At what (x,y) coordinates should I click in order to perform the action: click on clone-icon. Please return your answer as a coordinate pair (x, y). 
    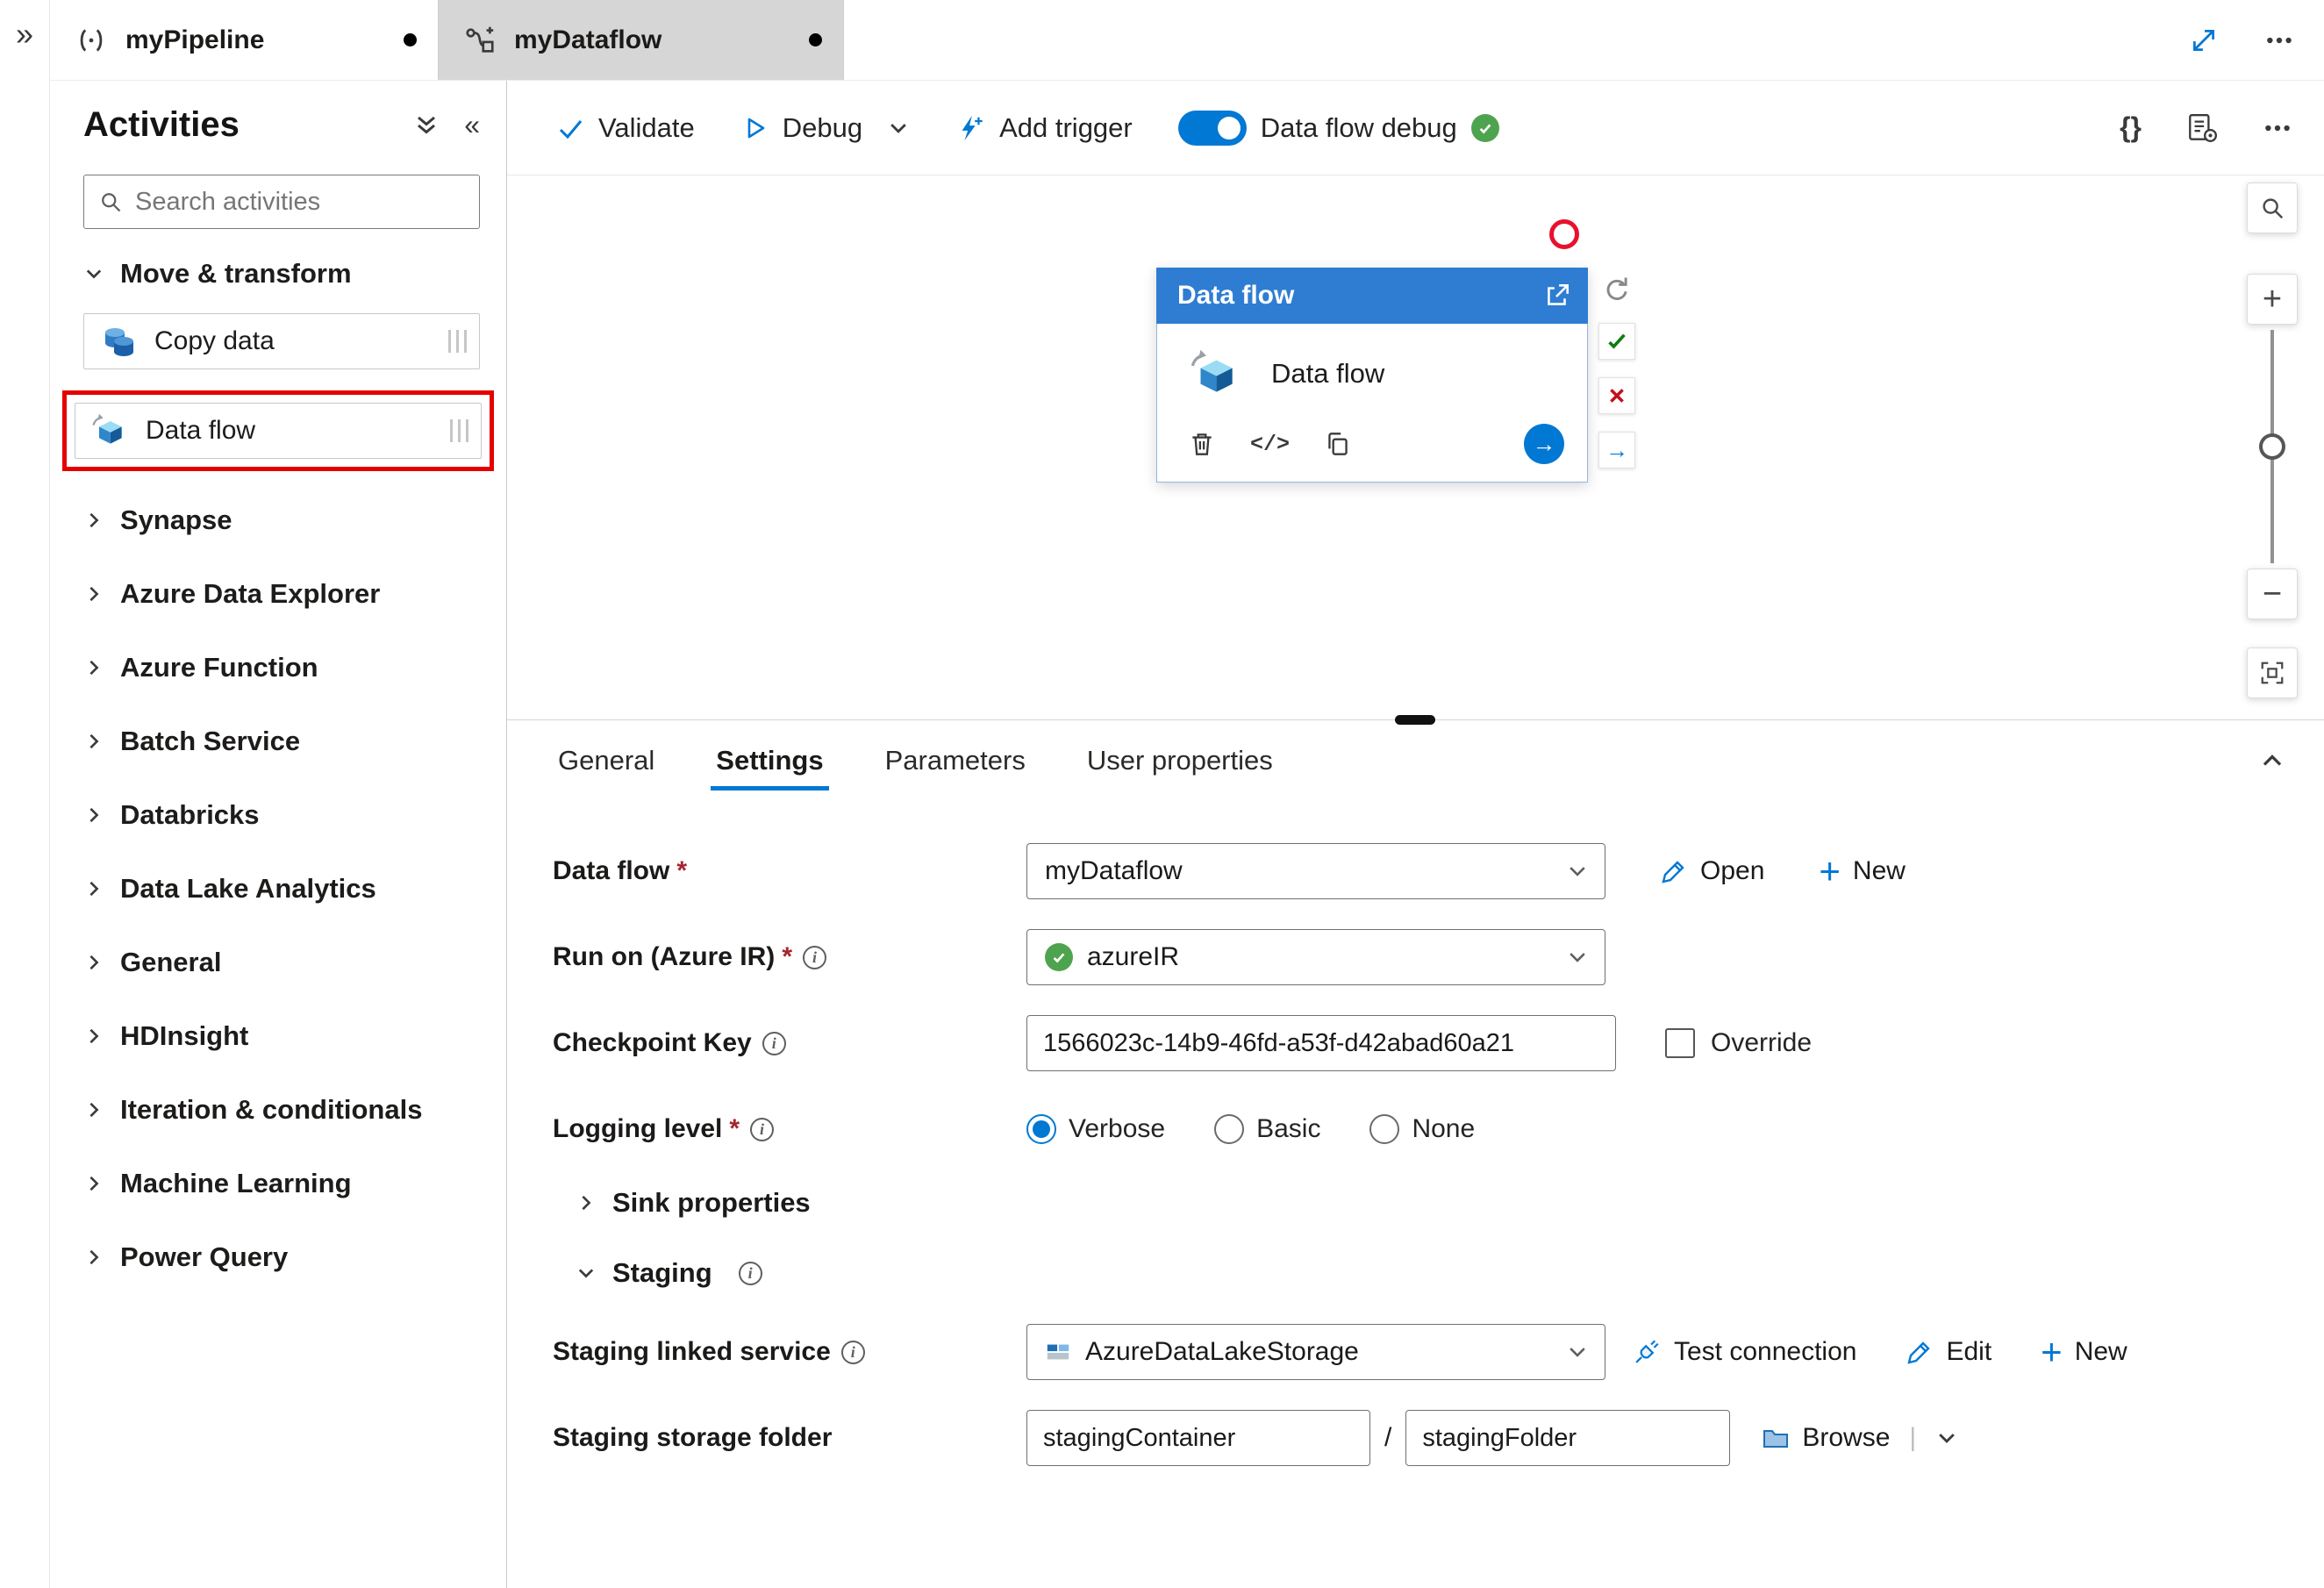
    Looking at the image, I should click on (1338, 444).